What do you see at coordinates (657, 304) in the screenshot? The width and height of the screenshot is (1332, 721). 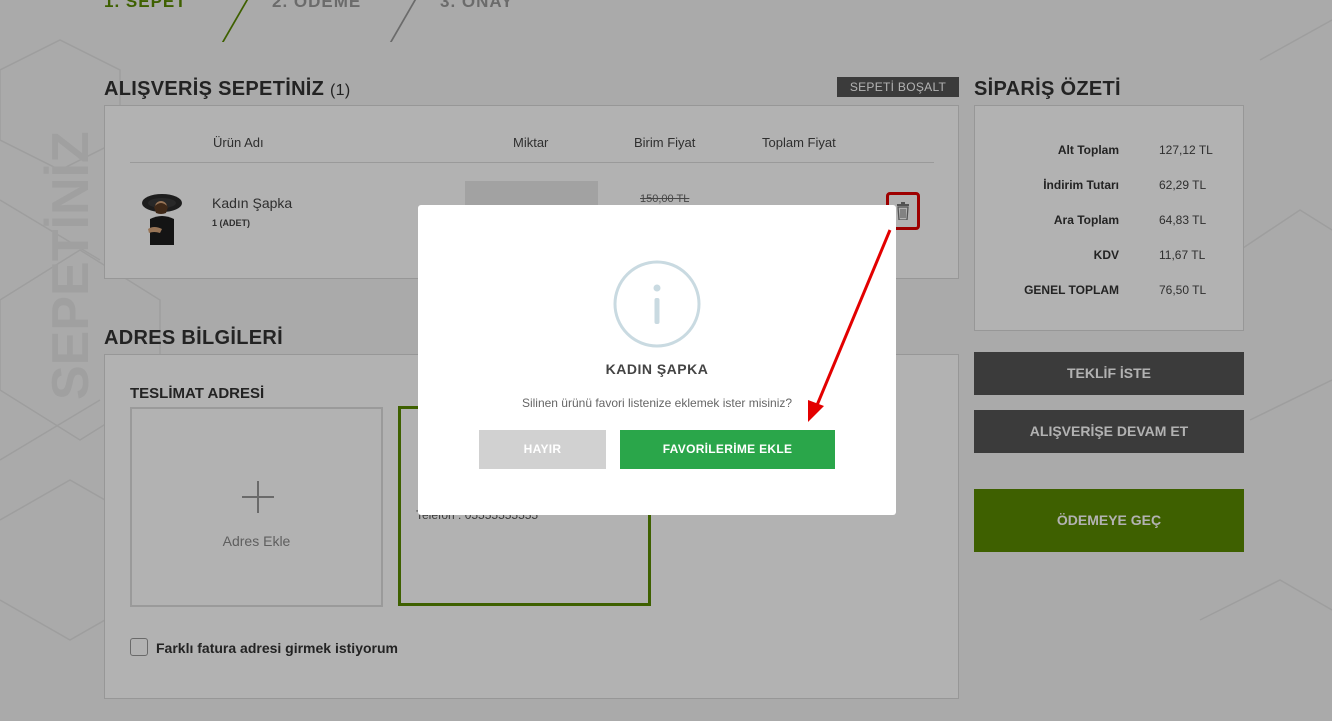 I see `info-icon` at bounding box center [657, 304].